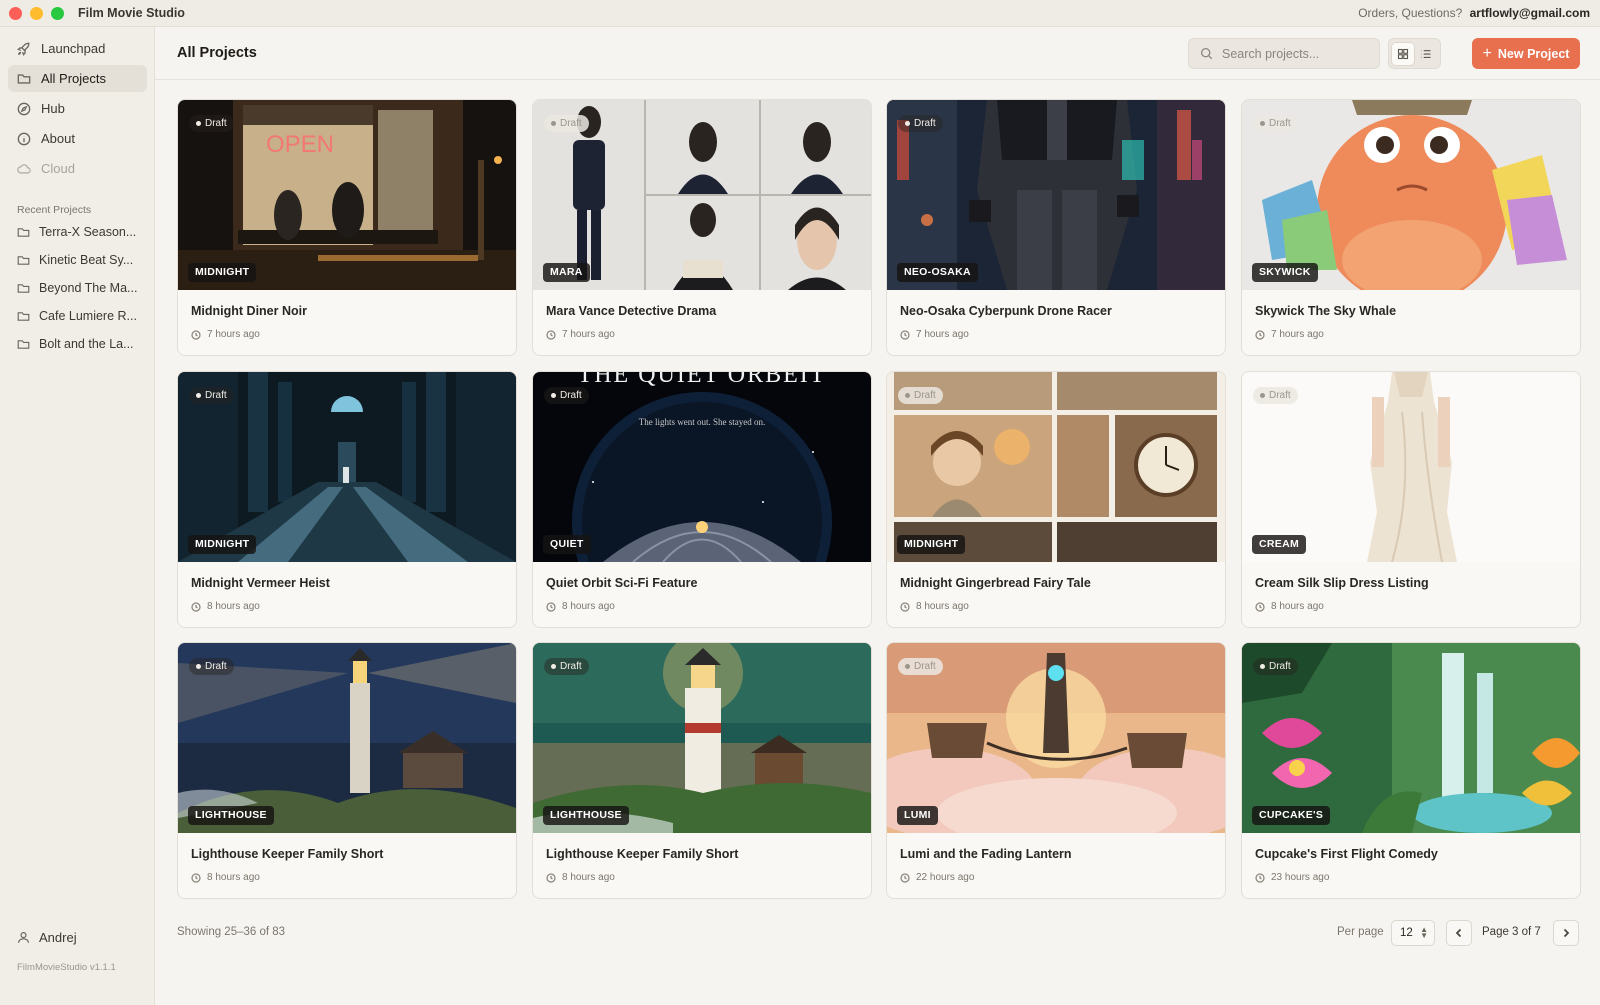 The height and width of the screenshot is (1005, 1600). Describe the element at coordinates (1411, 738) in the screenshot. I see `project-thumbnail: Draft CUPCAKE'S` at that location.